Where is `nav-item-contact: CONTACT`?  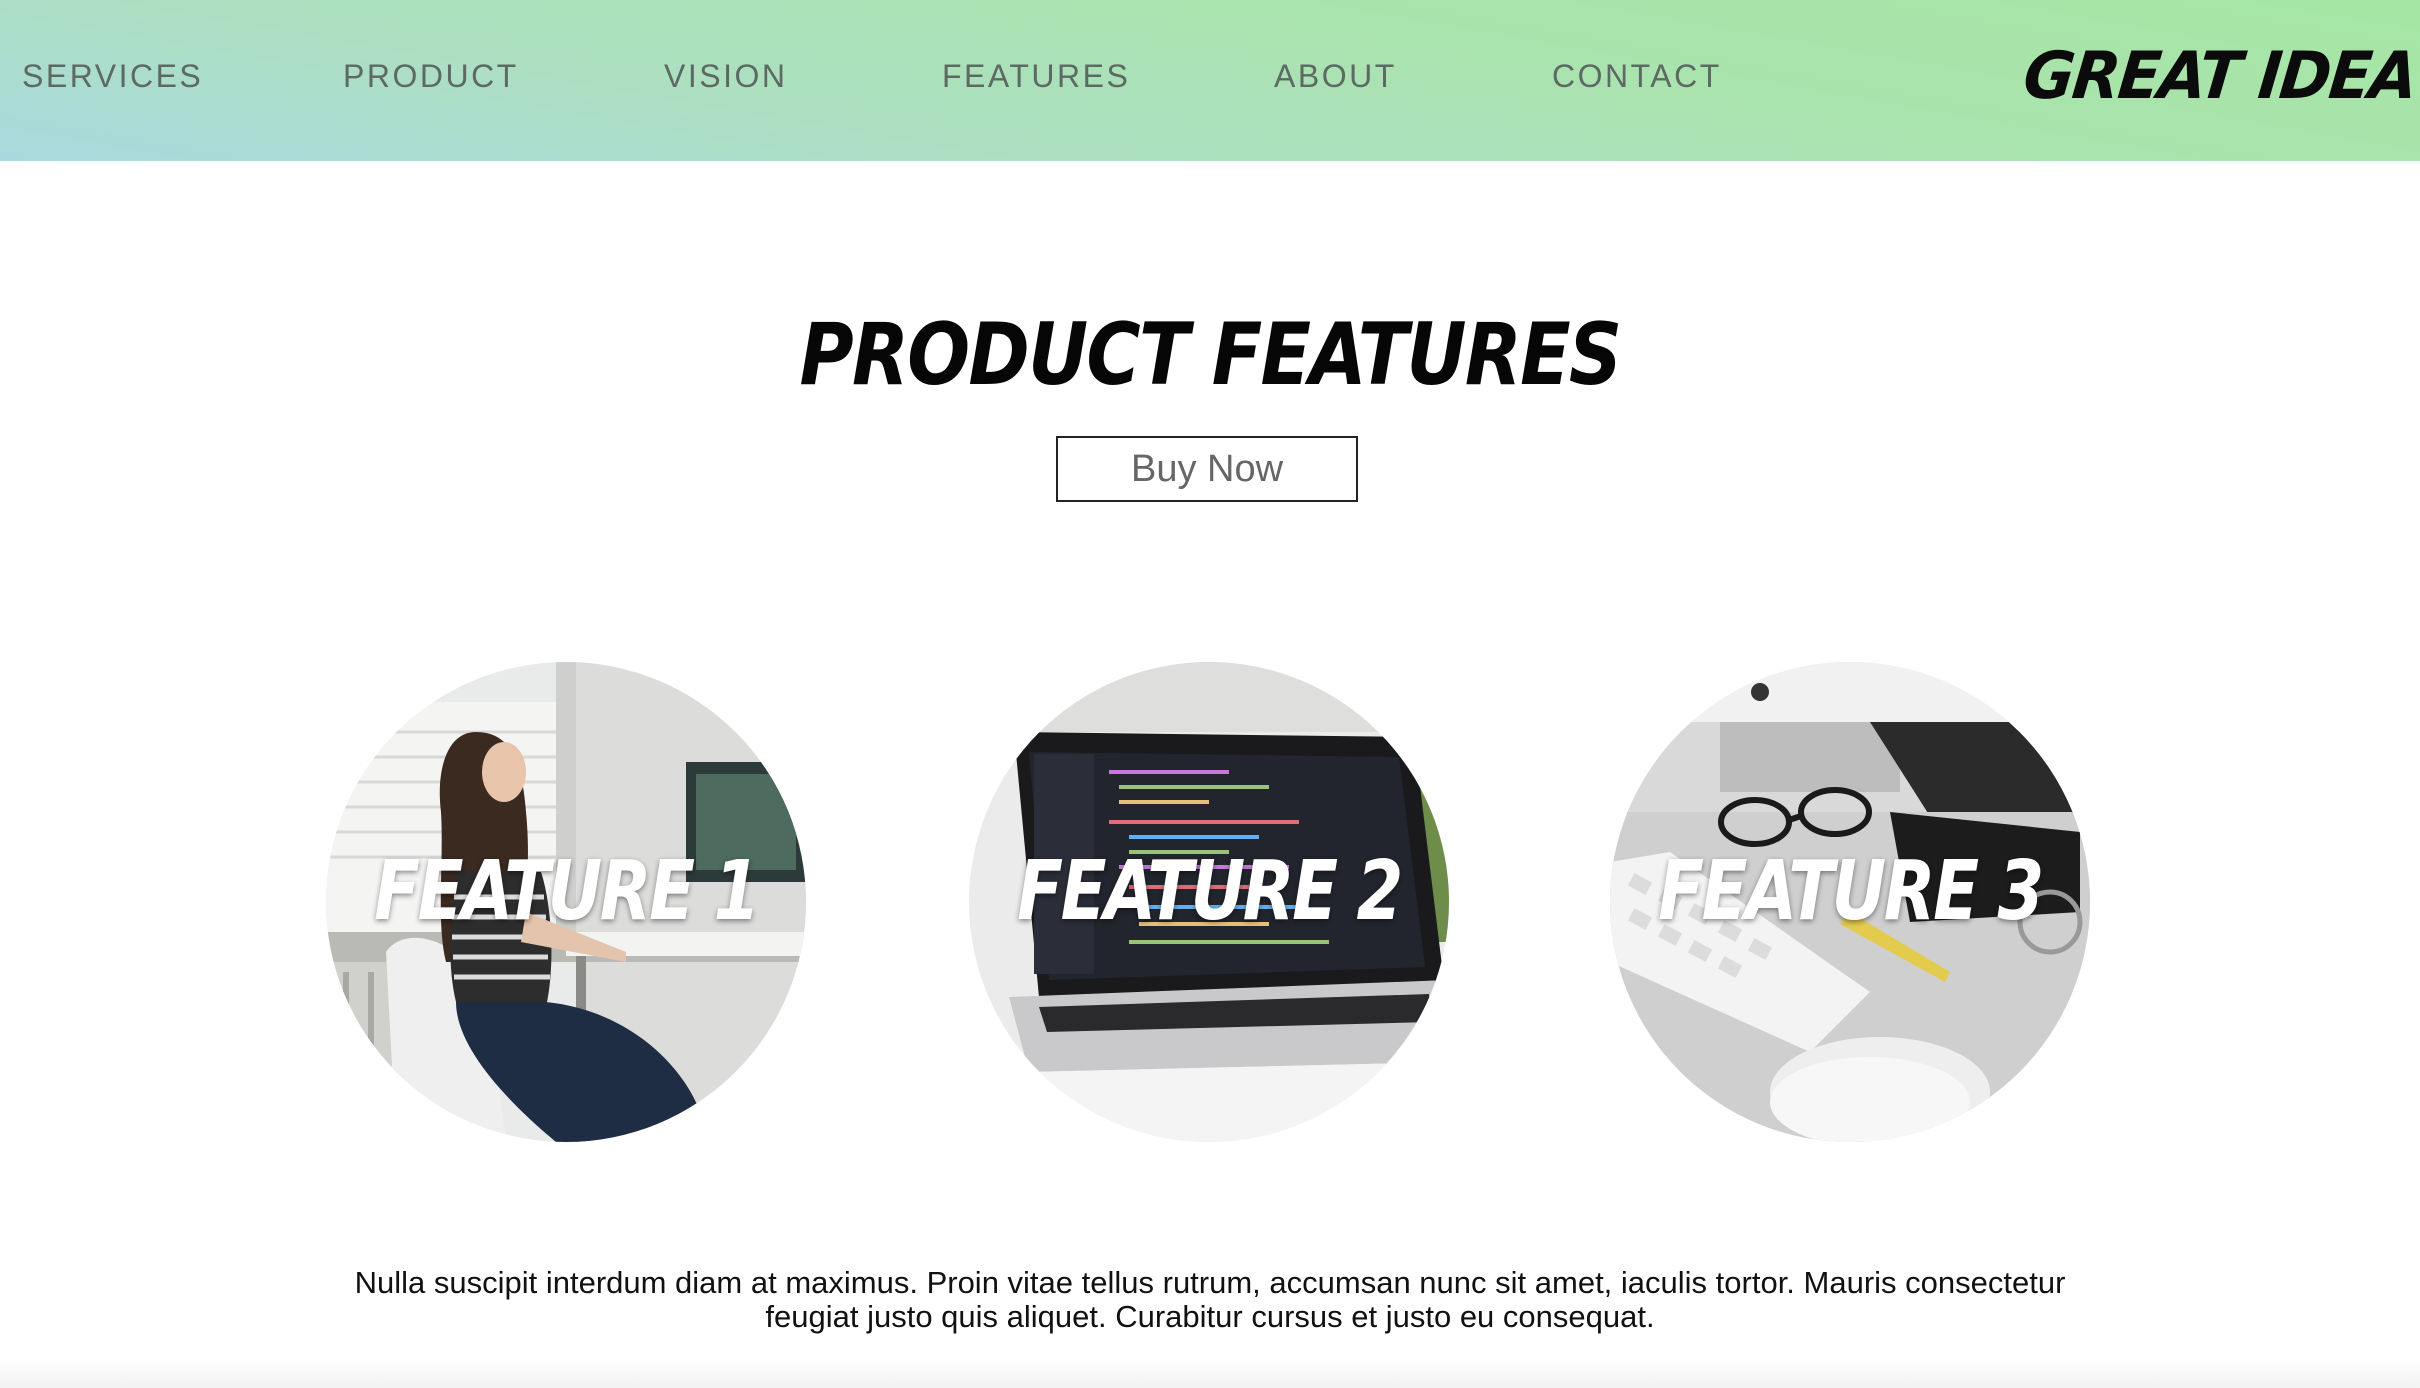 nav-item-contact: CONTACT is located at coordinates (1637, 76).